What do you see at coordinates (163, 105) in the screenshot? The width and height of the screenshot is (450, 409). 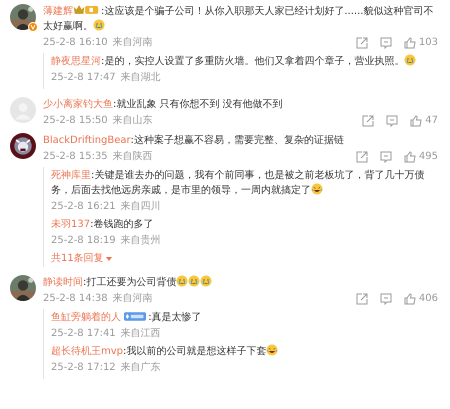 I see `comment-text: 少小离家钓大鱼:就业乱象 只有你想不到 没有他做不到` at bounding box center [163, 105].